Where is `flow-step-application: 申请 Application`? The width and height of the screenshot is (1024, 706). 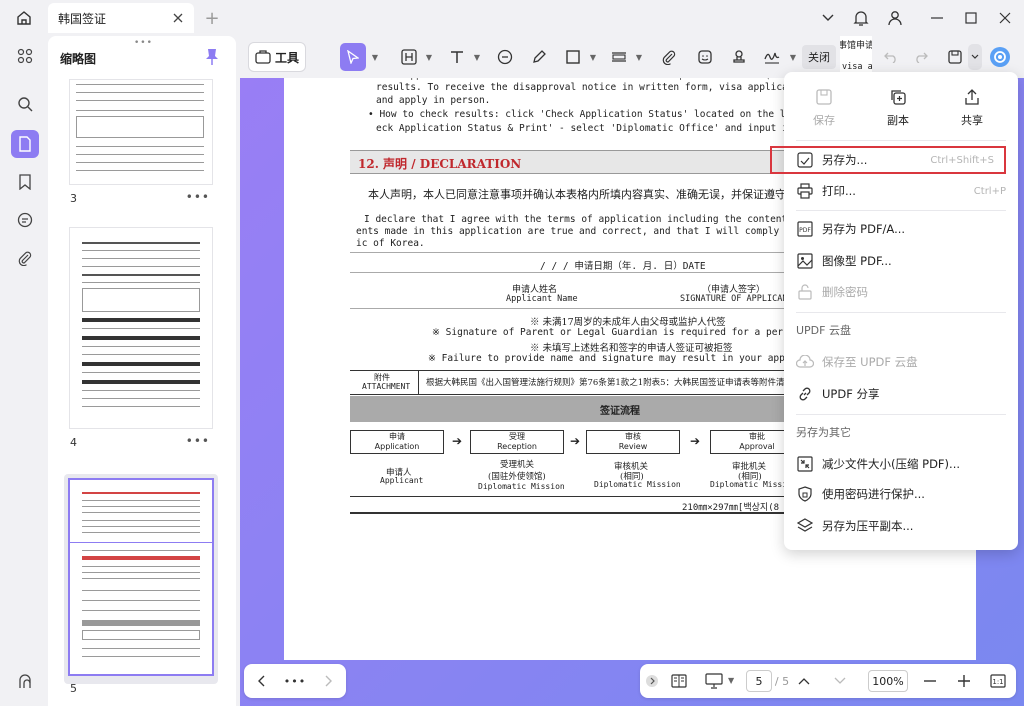
flow-step-application: 申请 Application is located at coordinates (397, 442).